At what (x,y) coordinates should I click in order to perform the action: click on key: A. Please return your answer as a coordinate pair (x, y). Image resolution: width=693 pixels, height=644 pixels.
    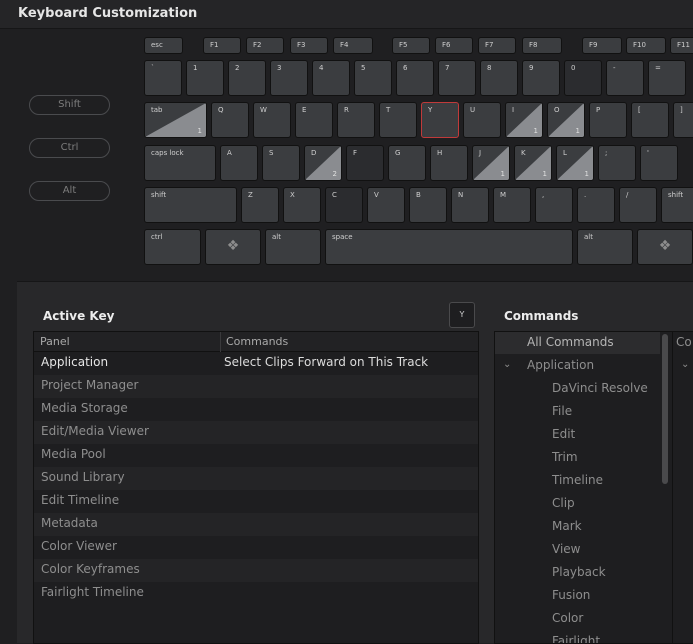
    Looking at the image, I should click on (239, 163).